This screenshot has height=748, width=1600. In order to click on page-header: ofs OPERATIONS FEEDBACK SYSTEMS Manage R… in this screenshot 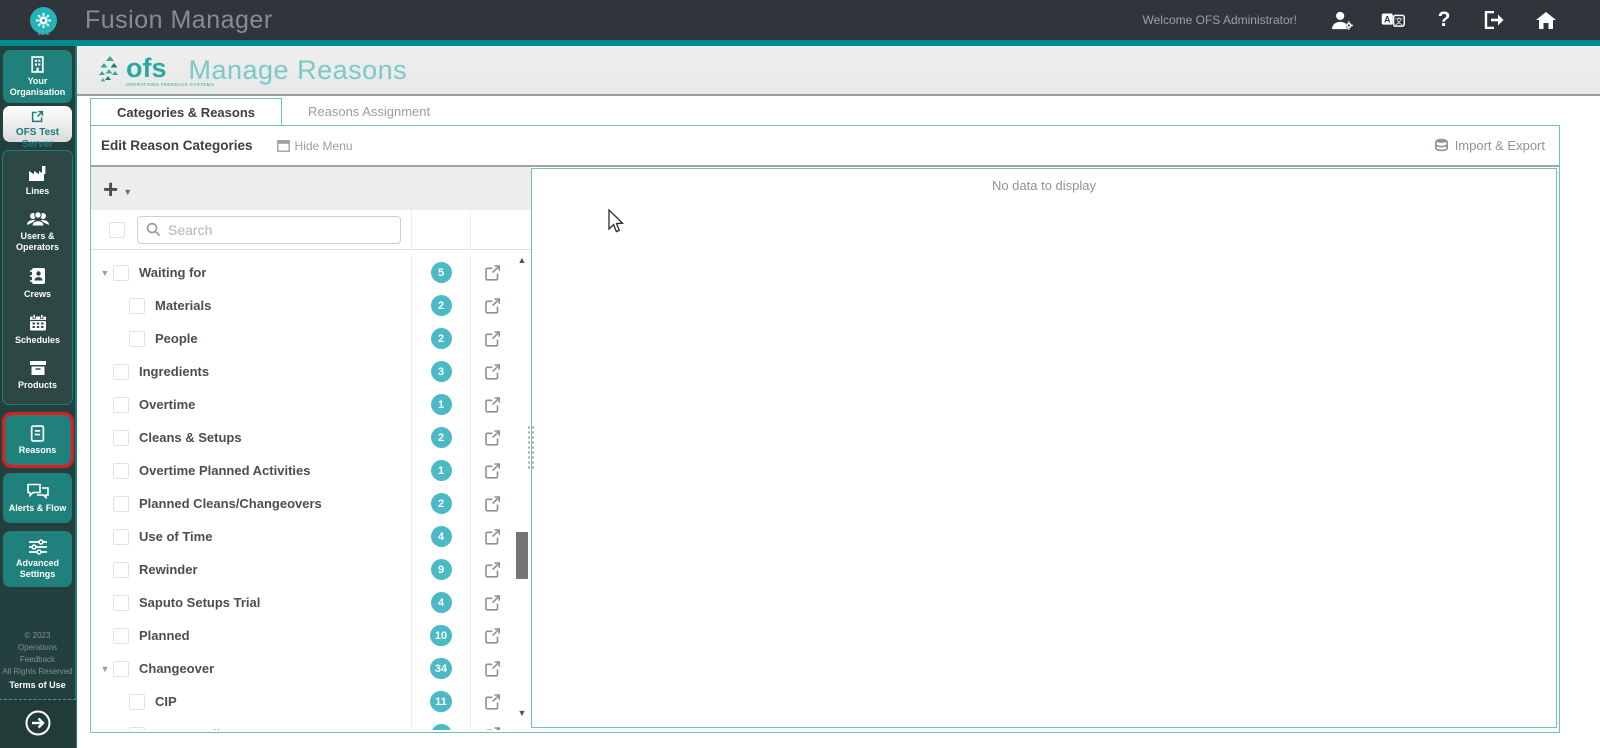, I will do `click(838, 71)`.